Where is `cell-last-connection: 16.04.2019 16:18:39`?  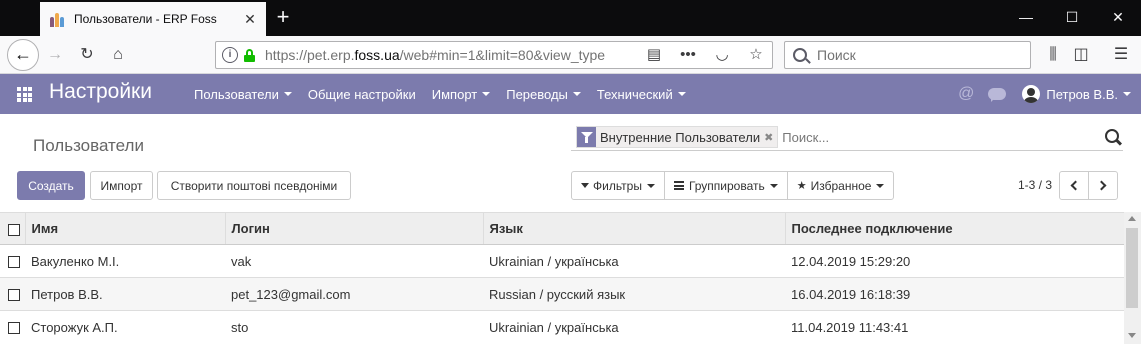
cell-last-connection: 16.04.2019 16:18:39 is located at coordinates (954, 294).